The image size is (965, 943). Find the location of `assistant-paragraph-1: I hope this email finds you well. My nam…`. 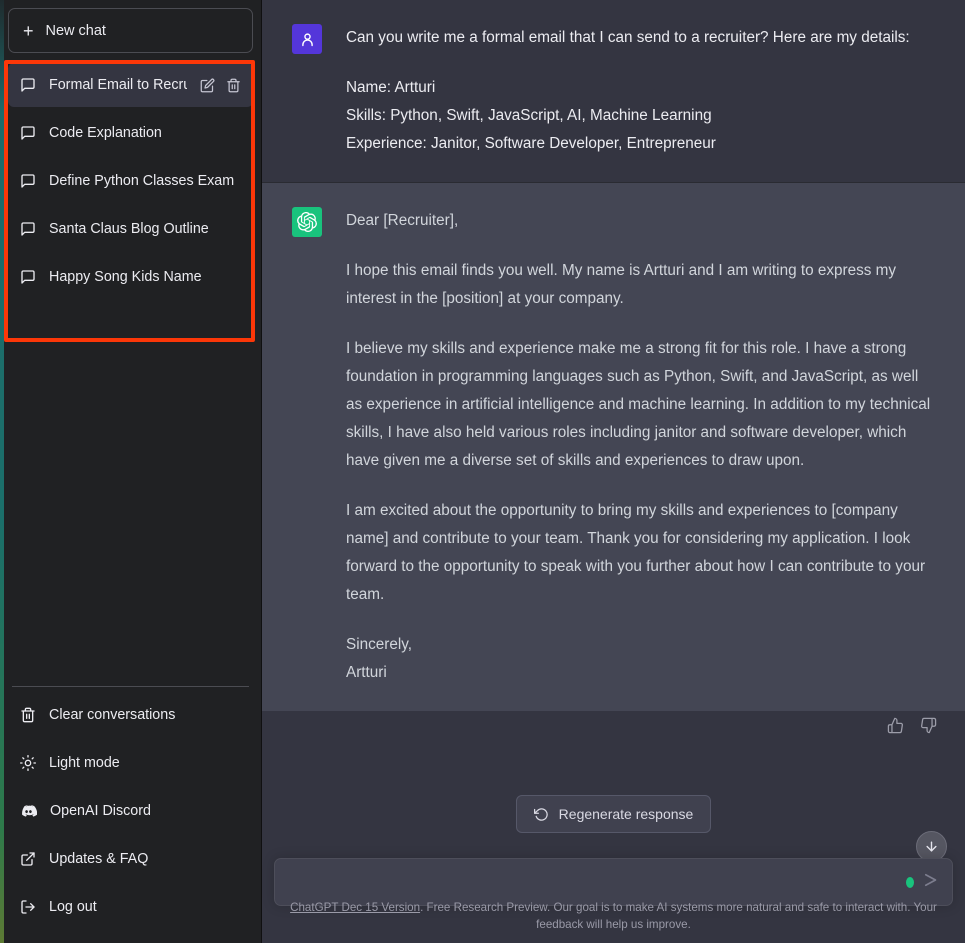

assistant-paragraph-1: I hope this email finds you well. My nam… is located at coordinates (621, 284).